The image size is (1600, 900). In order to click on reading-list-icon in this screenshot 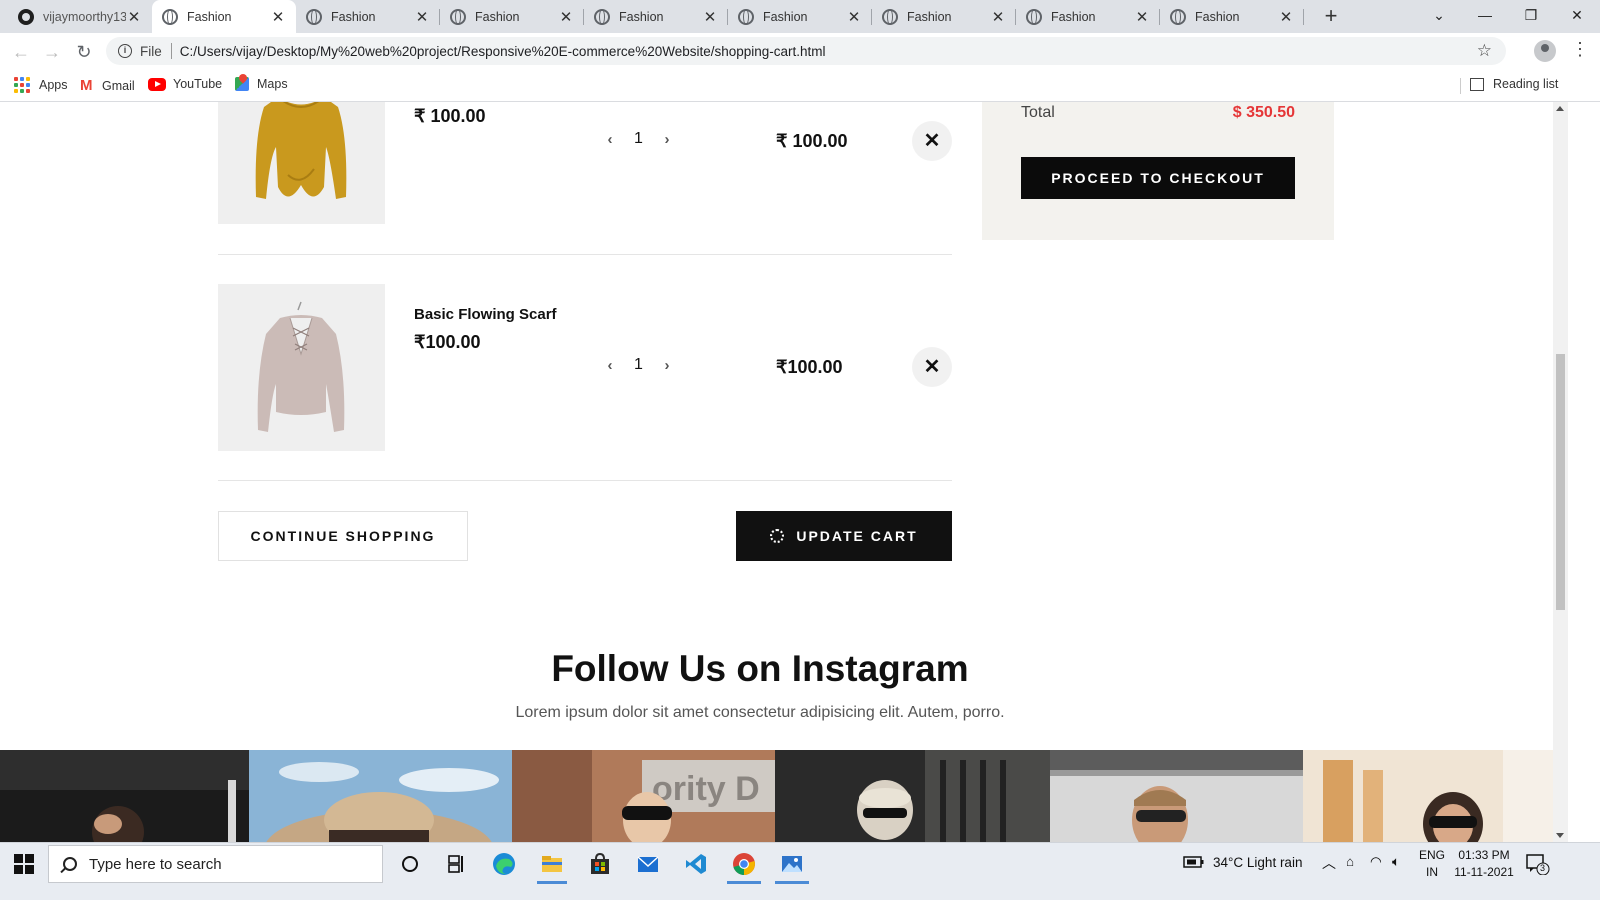, I will do `click(1477, 84)`.